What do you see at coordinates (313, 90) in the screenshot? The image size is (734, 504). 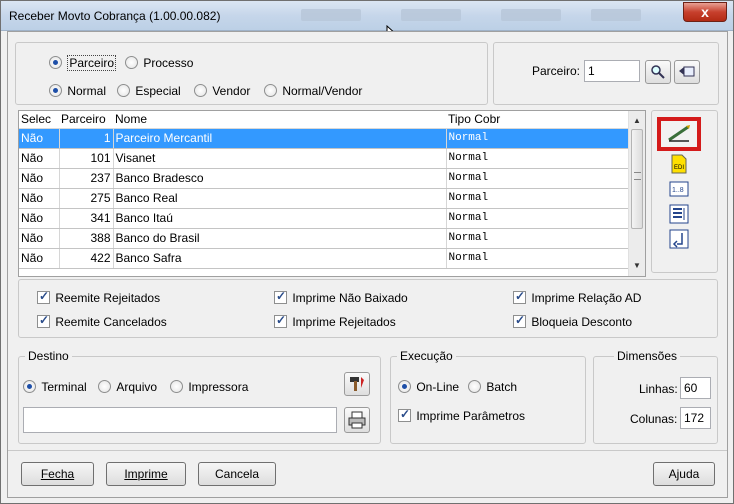 I see `radio-normal-vendor: Normal/Vendor` at bounding box center [313, 90].